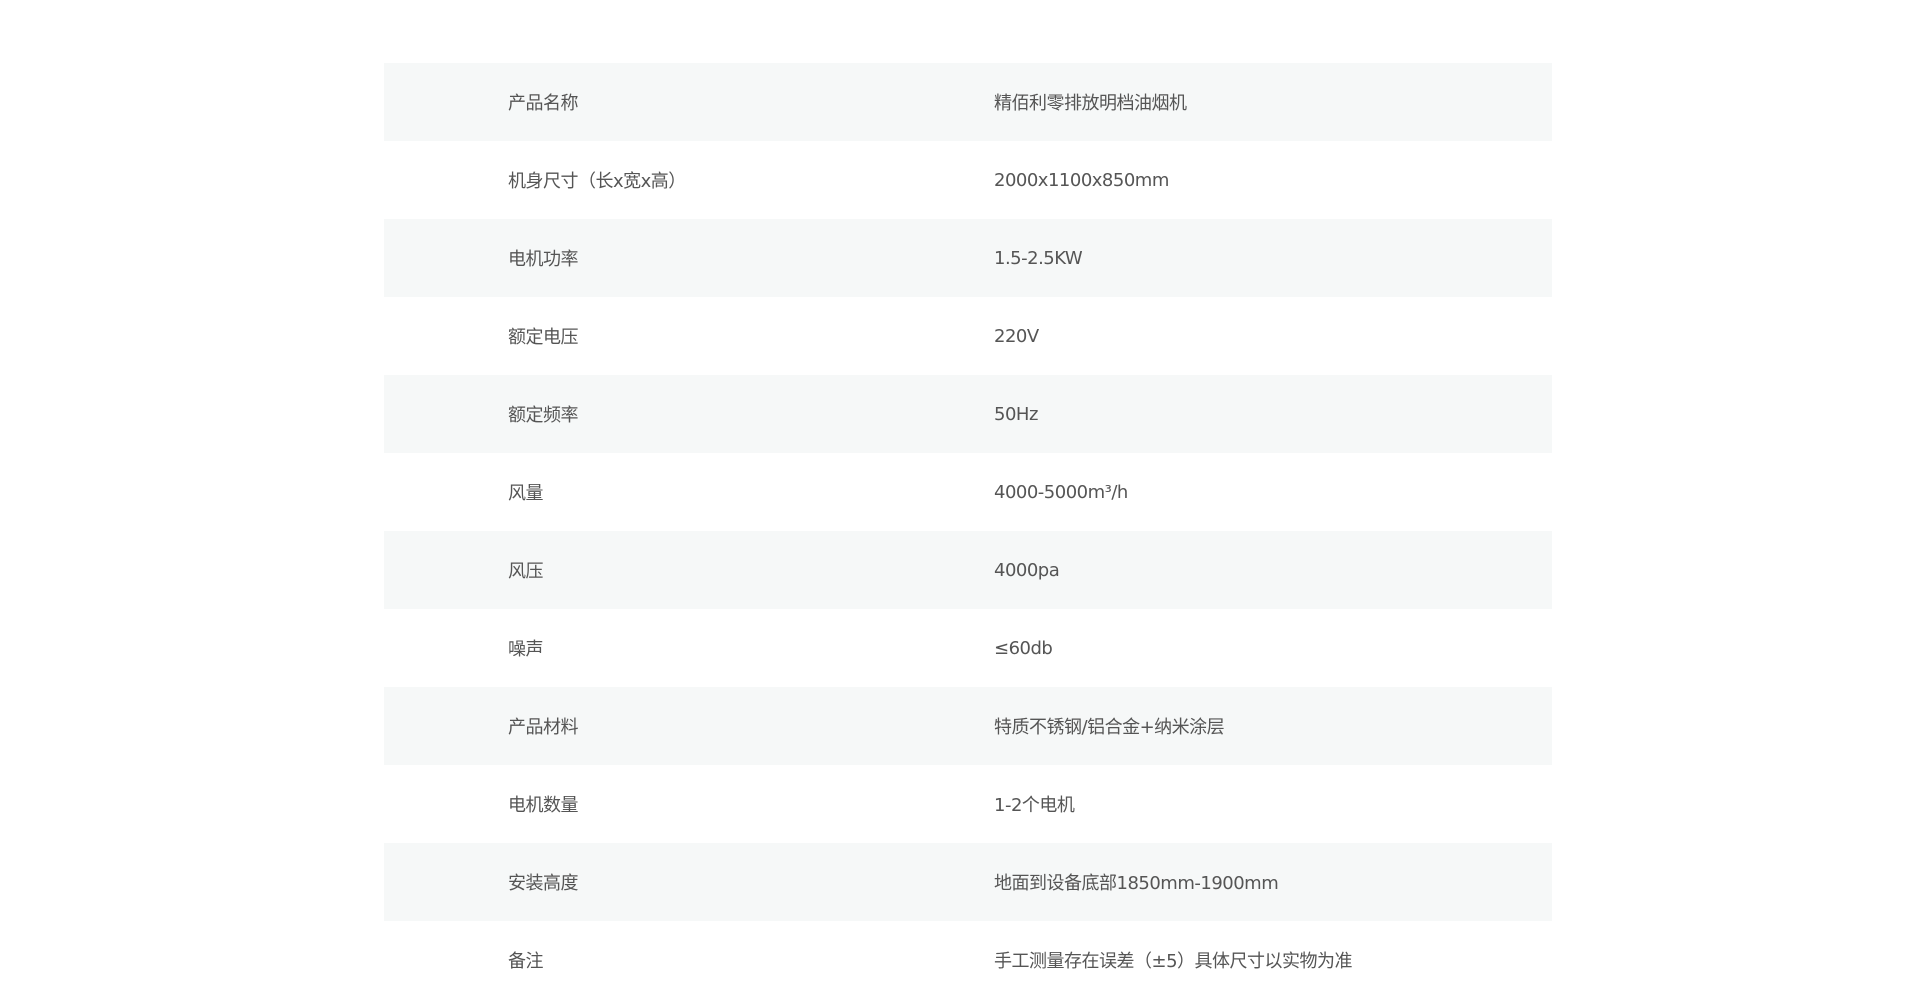  Describe the element at coordinates (1081, 180) in the screenshot. I see `spec-value: 2000x1100x850mm` at that location.